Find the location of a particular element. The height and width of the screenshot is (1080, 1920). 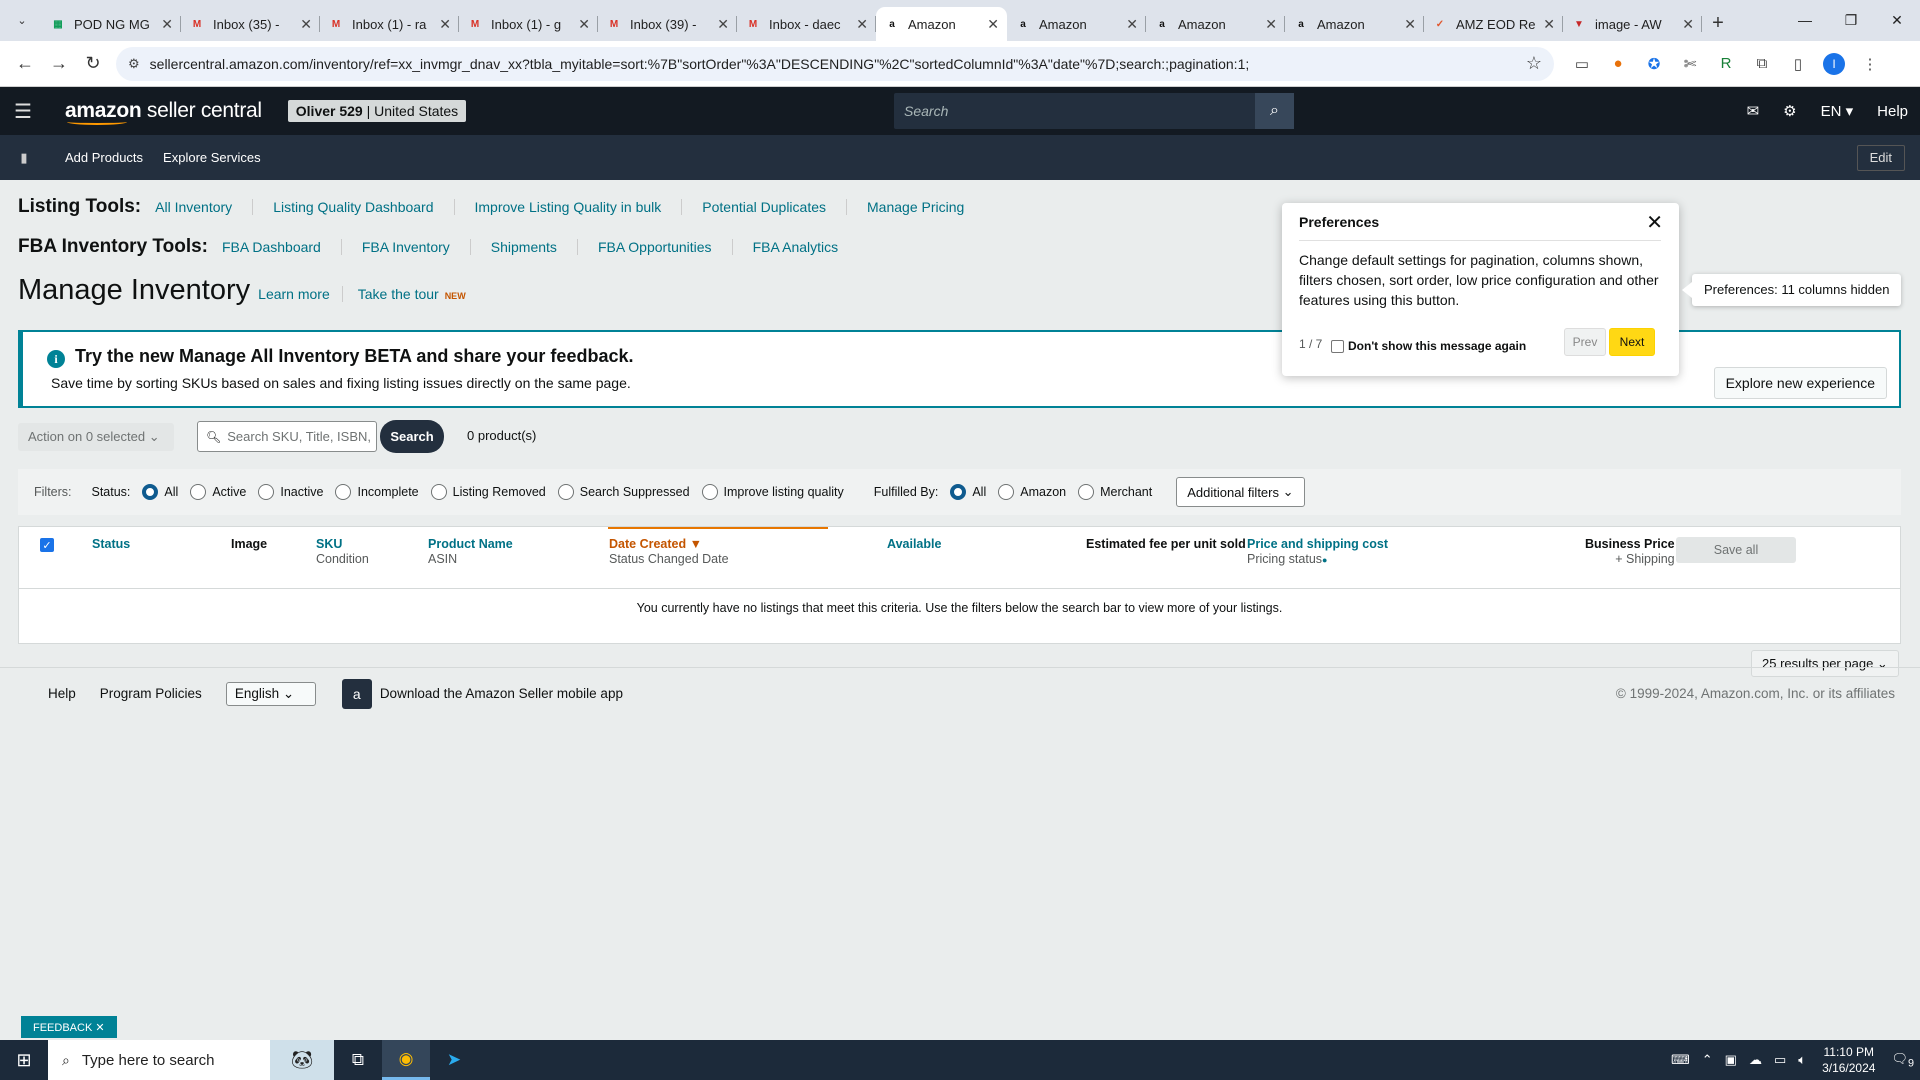

status-active-radio is located at coordinates (198, 492).